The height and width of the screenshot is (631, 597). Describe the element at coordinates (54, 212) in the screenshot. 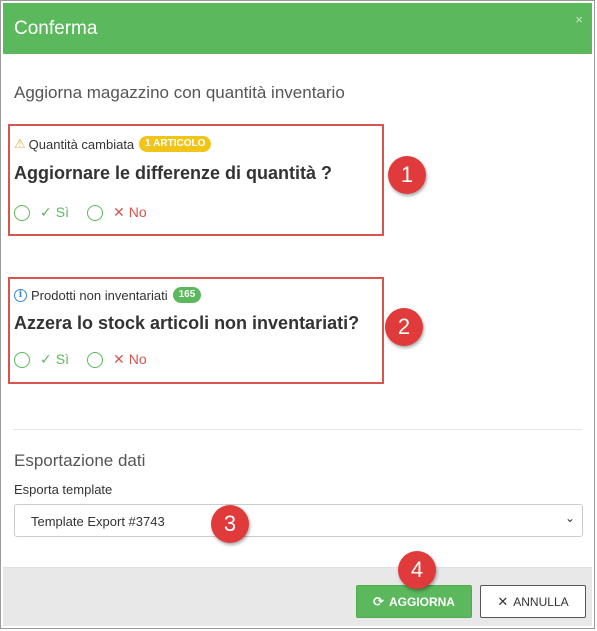

I see `update-differences-yes-option: ✓ Sì` at that location.